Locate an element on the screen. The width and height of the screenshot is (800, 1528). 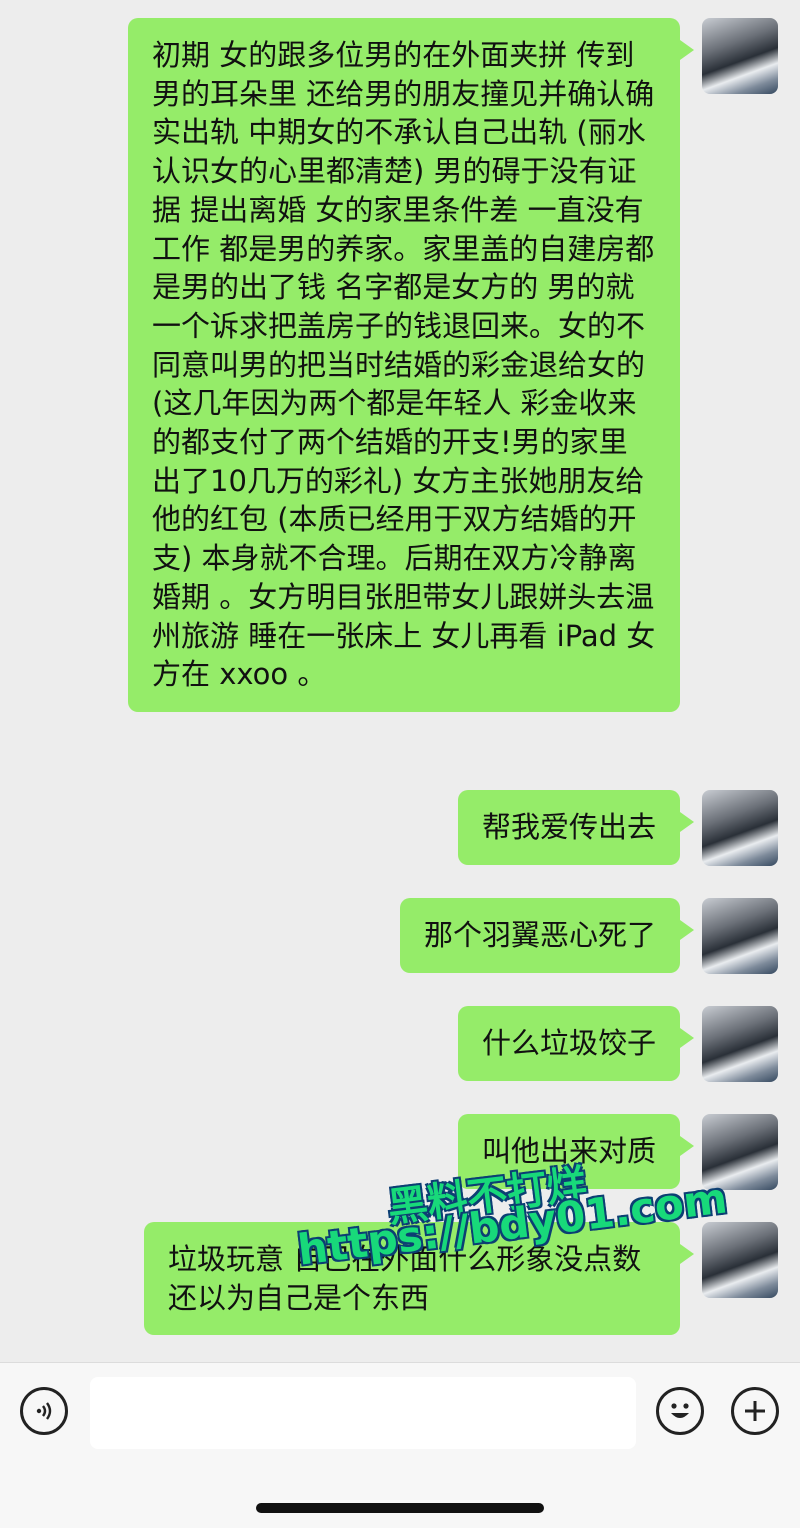
message-row: 什么垃圾饺子 is located at coordinates (617, 1044).